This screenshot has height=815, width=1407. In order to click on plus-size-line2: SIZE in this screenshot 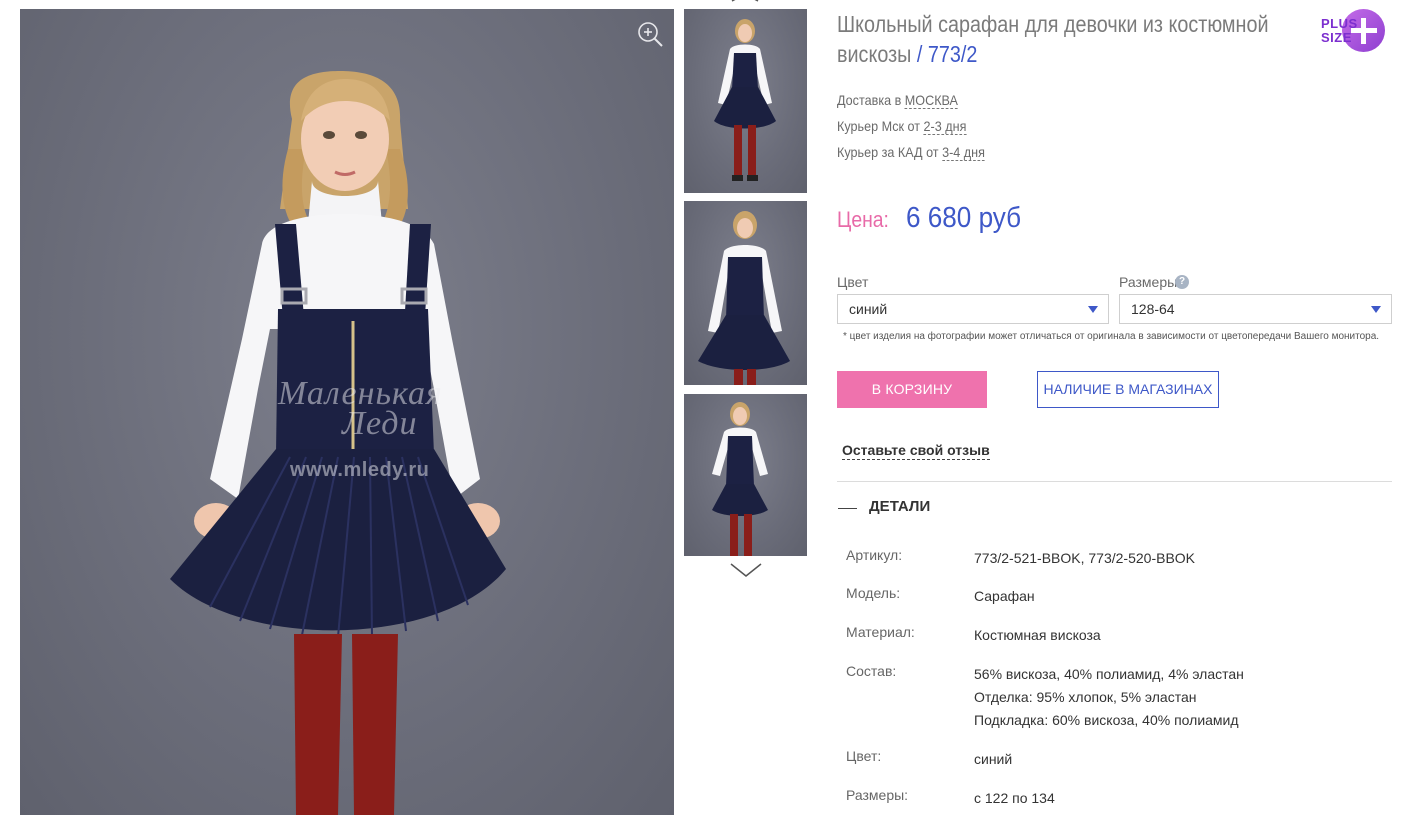, I will do `click(1336, 37)`.